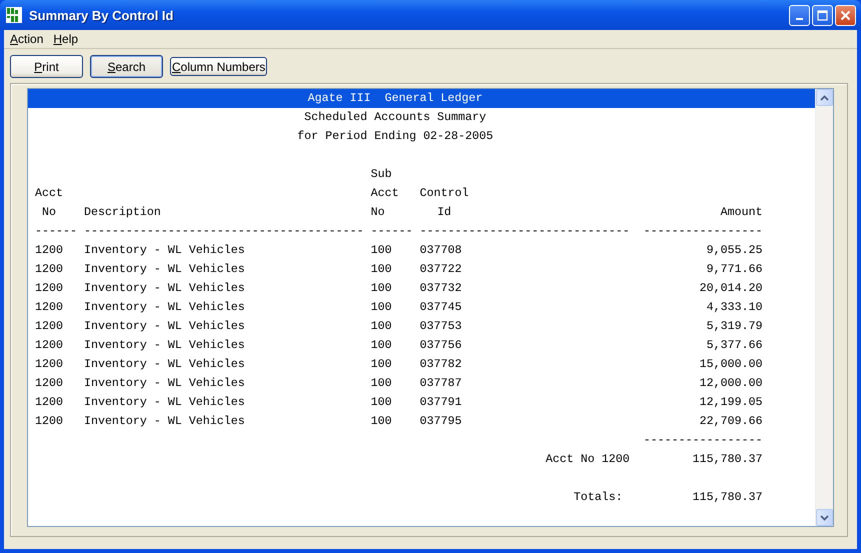 The image size is (861, 553). I want to click on table-cell-text: 22,709.66, so click(730, 421).